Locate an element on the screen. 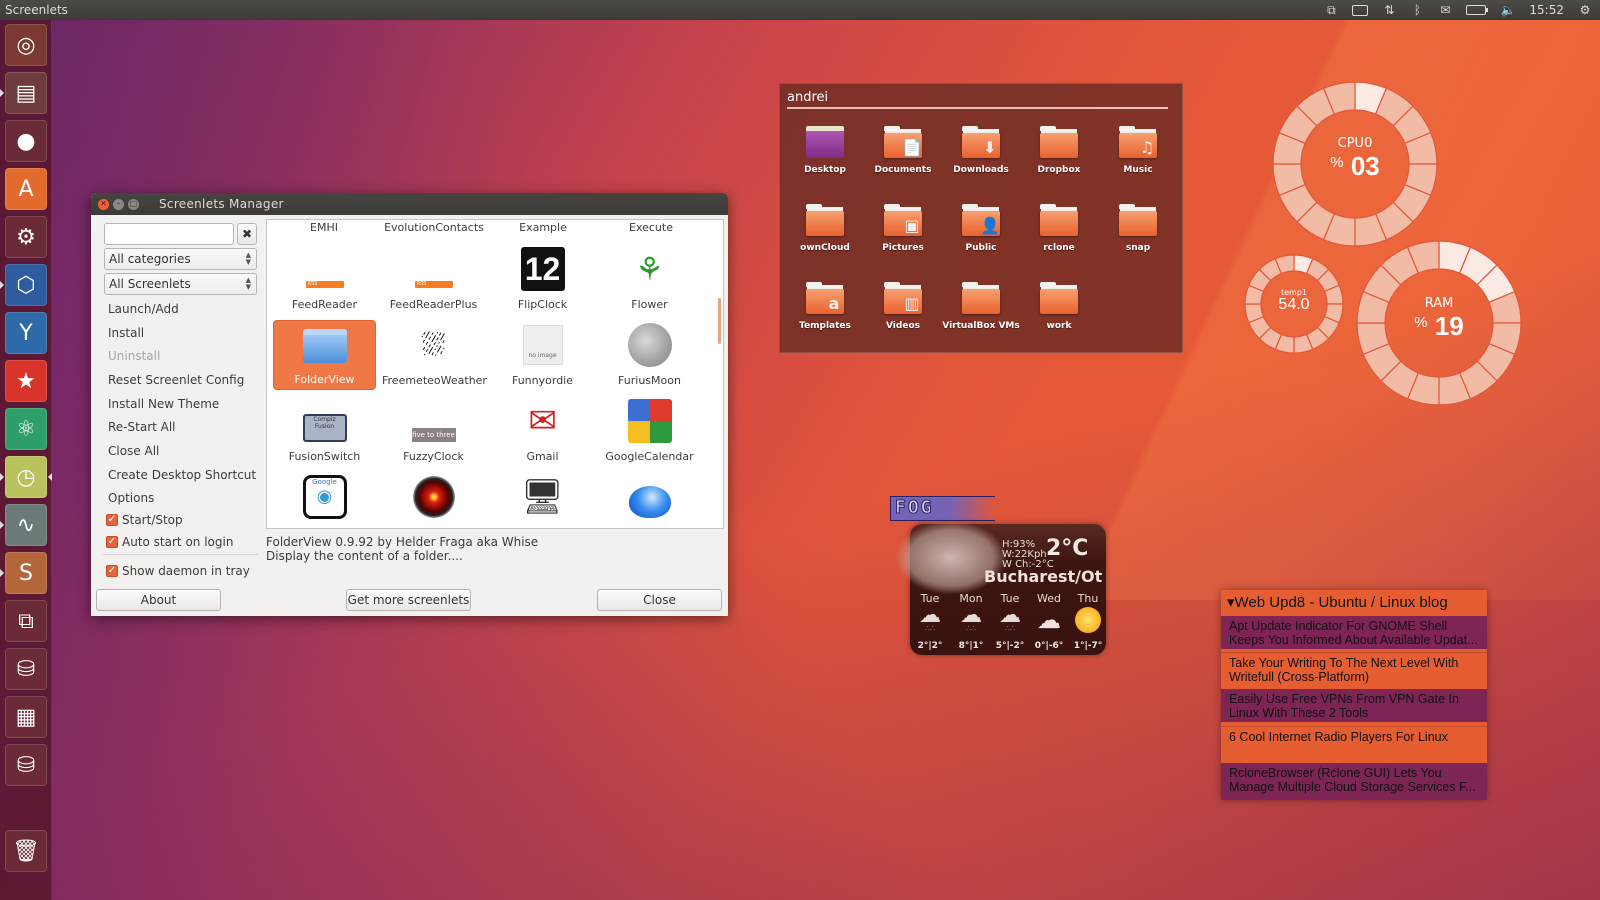 Image resolution: width=1600 pixels, height=900 pixels. launcher-item-system-settings: ⚙ is located at coordinates (26, 237).